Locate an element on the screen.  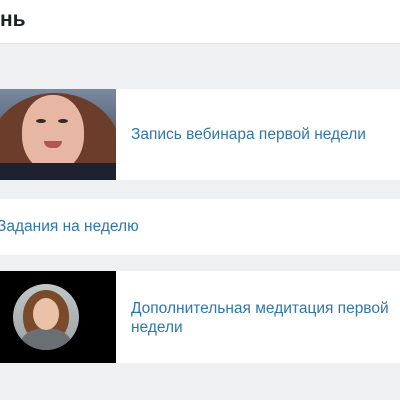
lesson-title-link: Дополнительная медитация первой недели is located at coordinates (262, 318).